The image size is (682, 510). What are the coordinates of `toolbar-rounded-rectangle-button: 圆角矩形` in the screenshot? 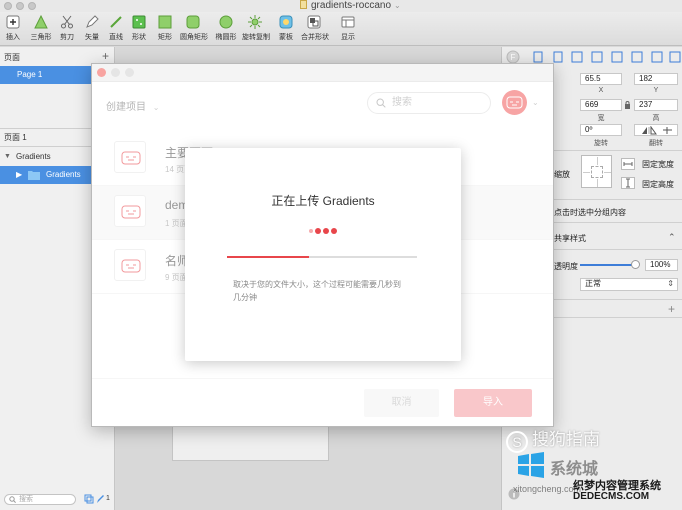 It's located at (194, 28).